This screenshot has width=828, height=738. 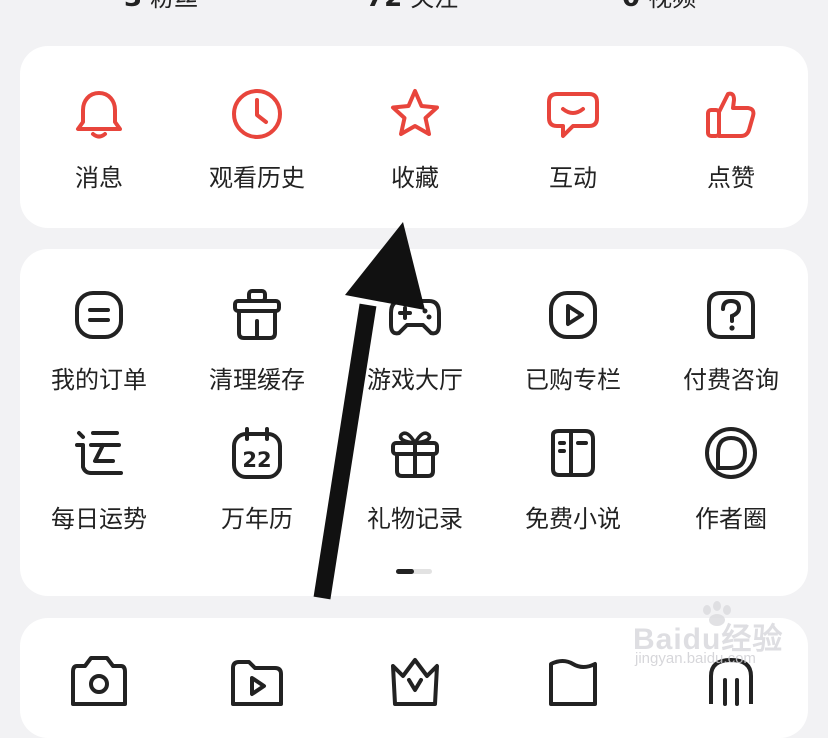 I want to click on action-messages-label: 消息, so click(x=99, y=178).